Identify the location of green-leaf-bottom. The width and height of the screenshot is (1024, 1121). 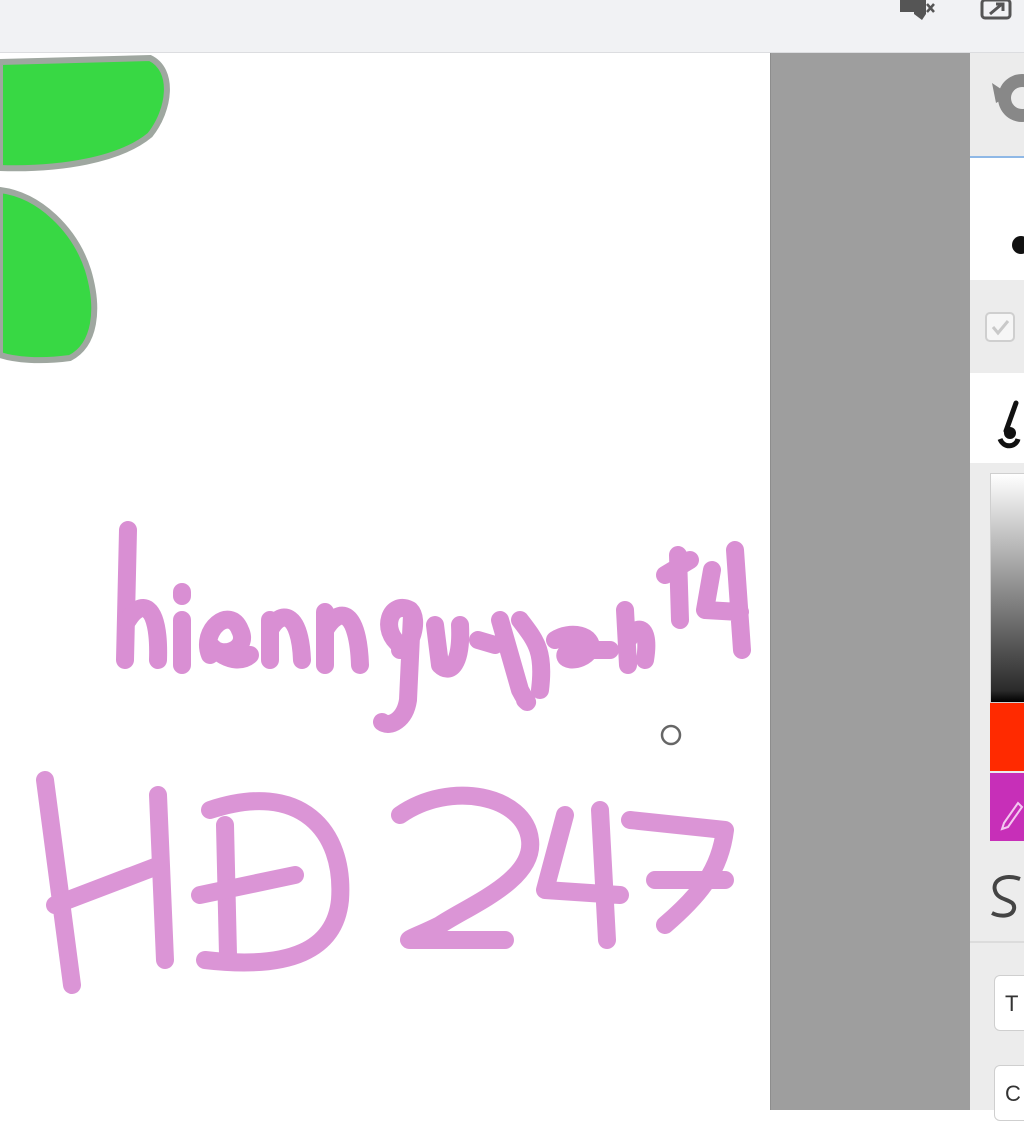
(49, 275).